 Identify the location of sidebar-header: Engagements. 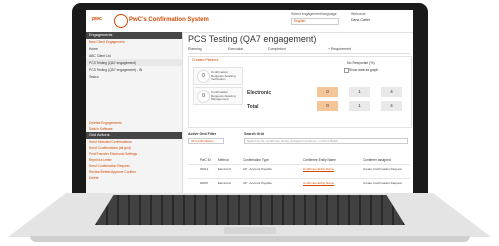
(134, 35).